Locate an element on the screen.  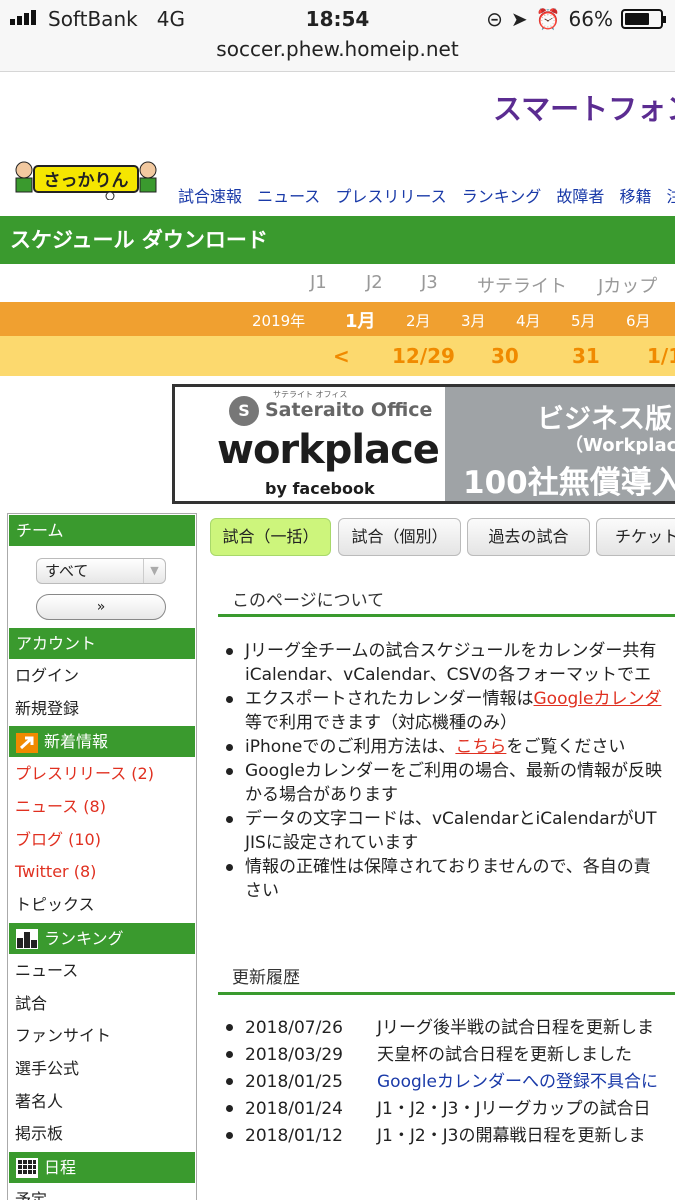
league-j3: J3 is located at coordinates (429, 282).